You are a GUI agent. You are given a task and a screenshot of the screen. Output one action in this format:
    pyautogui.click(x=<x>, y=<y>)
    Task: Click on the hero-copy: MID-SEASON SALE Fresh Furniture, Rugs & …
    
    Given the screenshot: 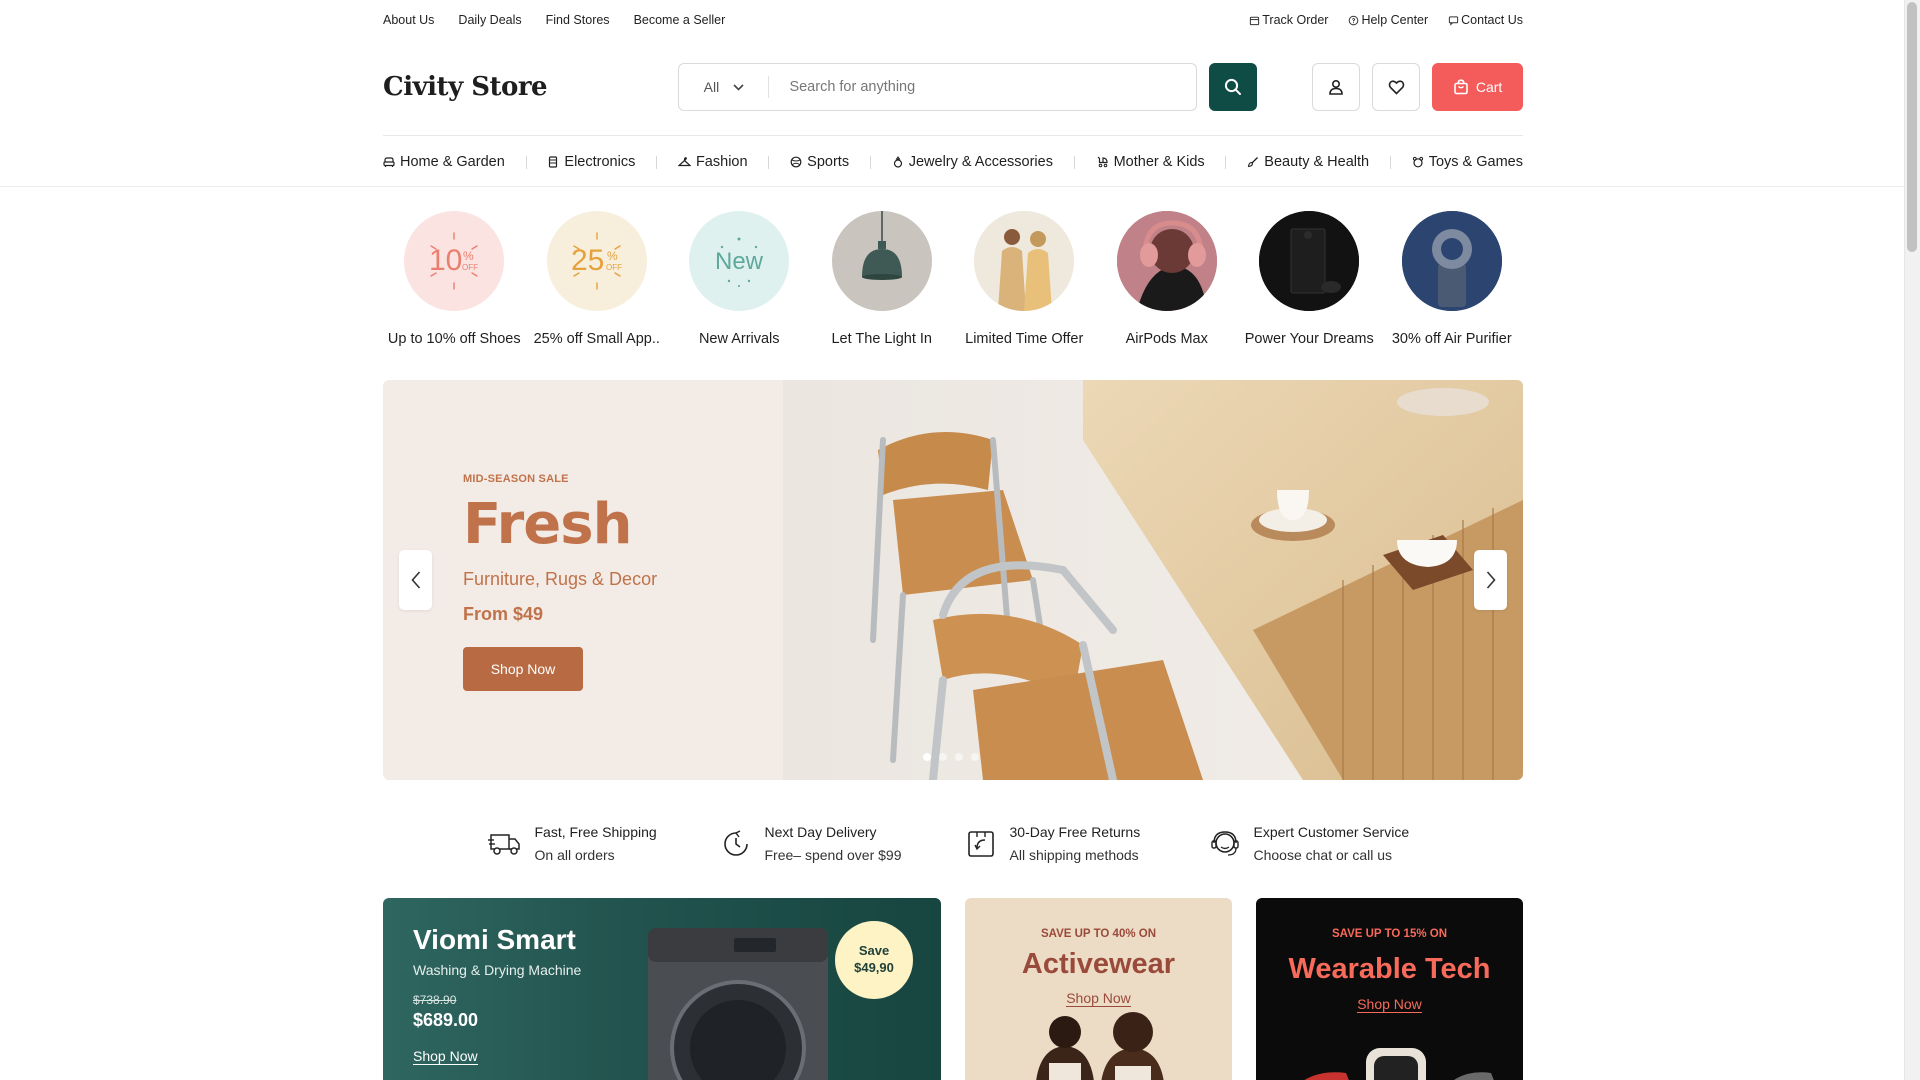 What is the action you would take?
    pyautogui.click(x=560, y=582)
    